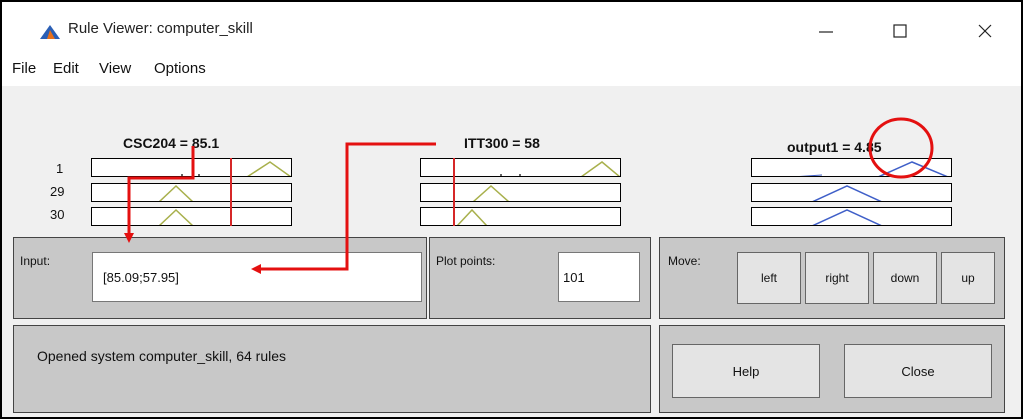 Image resolution: width=1023 pixels, height=419 pixels. What do you see at coordinates (466, 261) in the screenshot?
I see `plot-points-label: Plot points:` at bounding box center [466, 261].